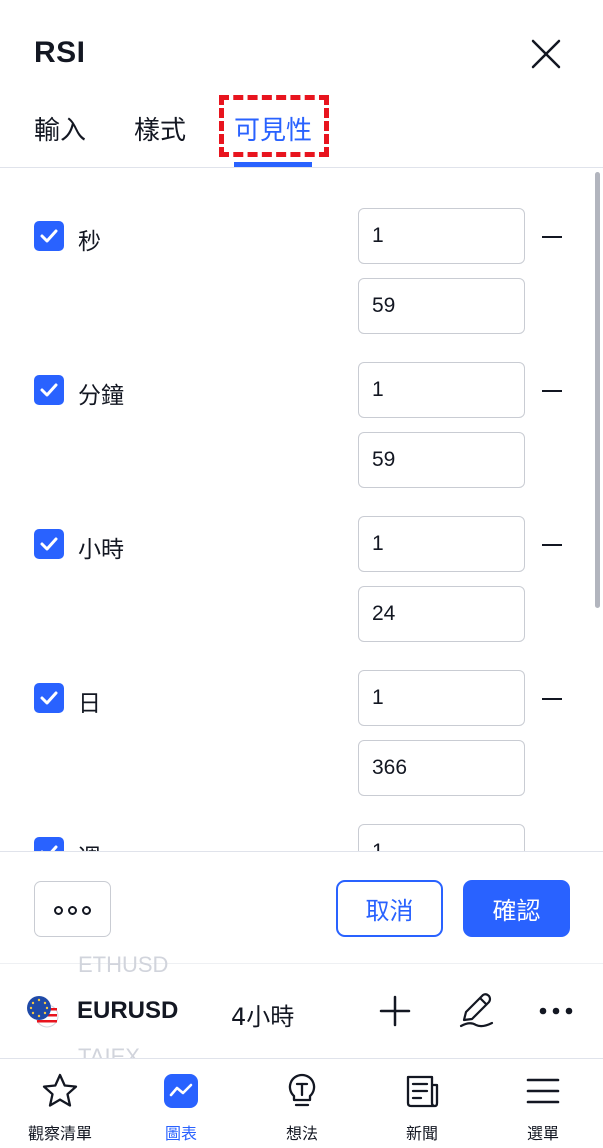  I want to click on checkbox-seconds, so click(49, 236).